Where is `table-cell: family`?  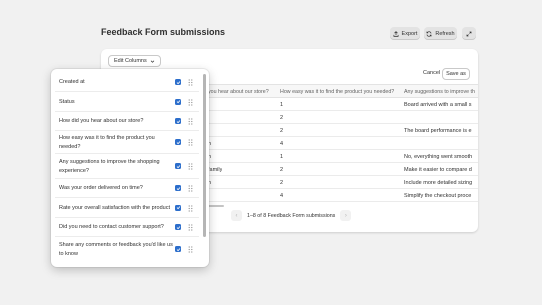 table-cell: family is located at coordinates (215, 169).